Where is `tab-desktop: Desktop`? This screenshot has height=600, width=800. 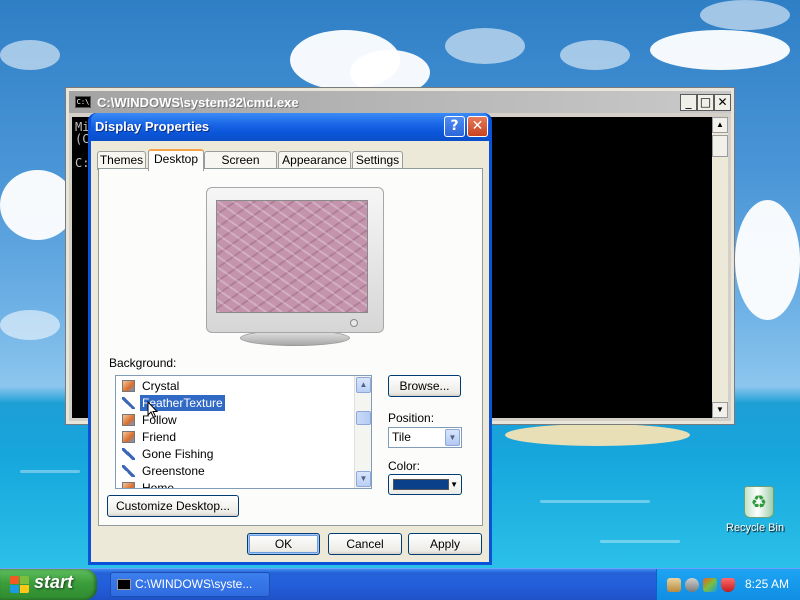 tab-desktop: Desktop is located at coordinates (176, 160).